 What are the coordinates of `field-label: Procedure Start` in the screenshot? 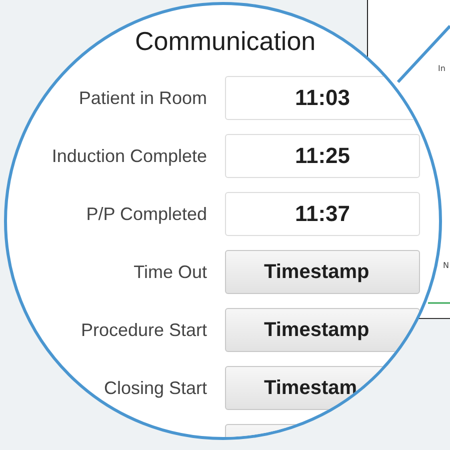 It's located at (143, 330).